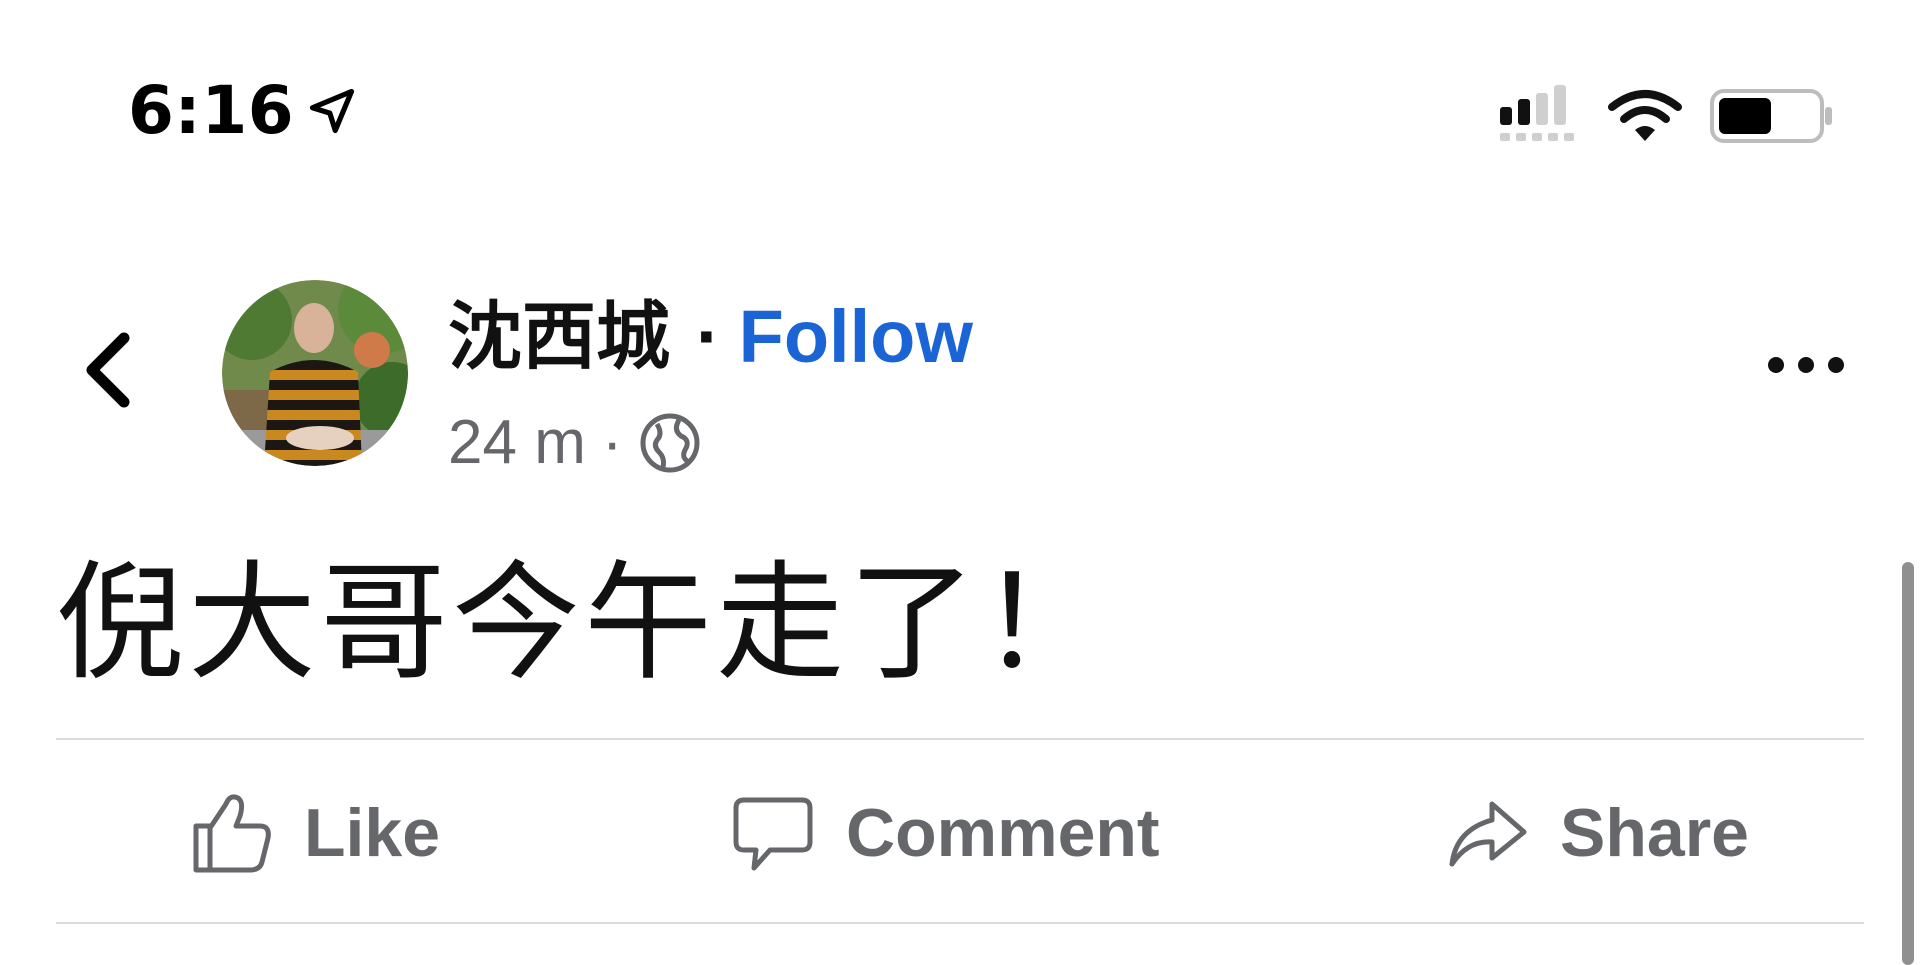  I want to click on post-timestamp: 24 m, so click(517, 443).